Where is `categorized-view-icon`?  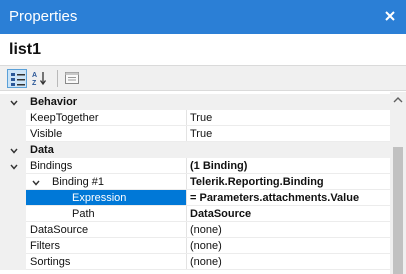 categorized-view-icon is located at coordinates (18, 79).